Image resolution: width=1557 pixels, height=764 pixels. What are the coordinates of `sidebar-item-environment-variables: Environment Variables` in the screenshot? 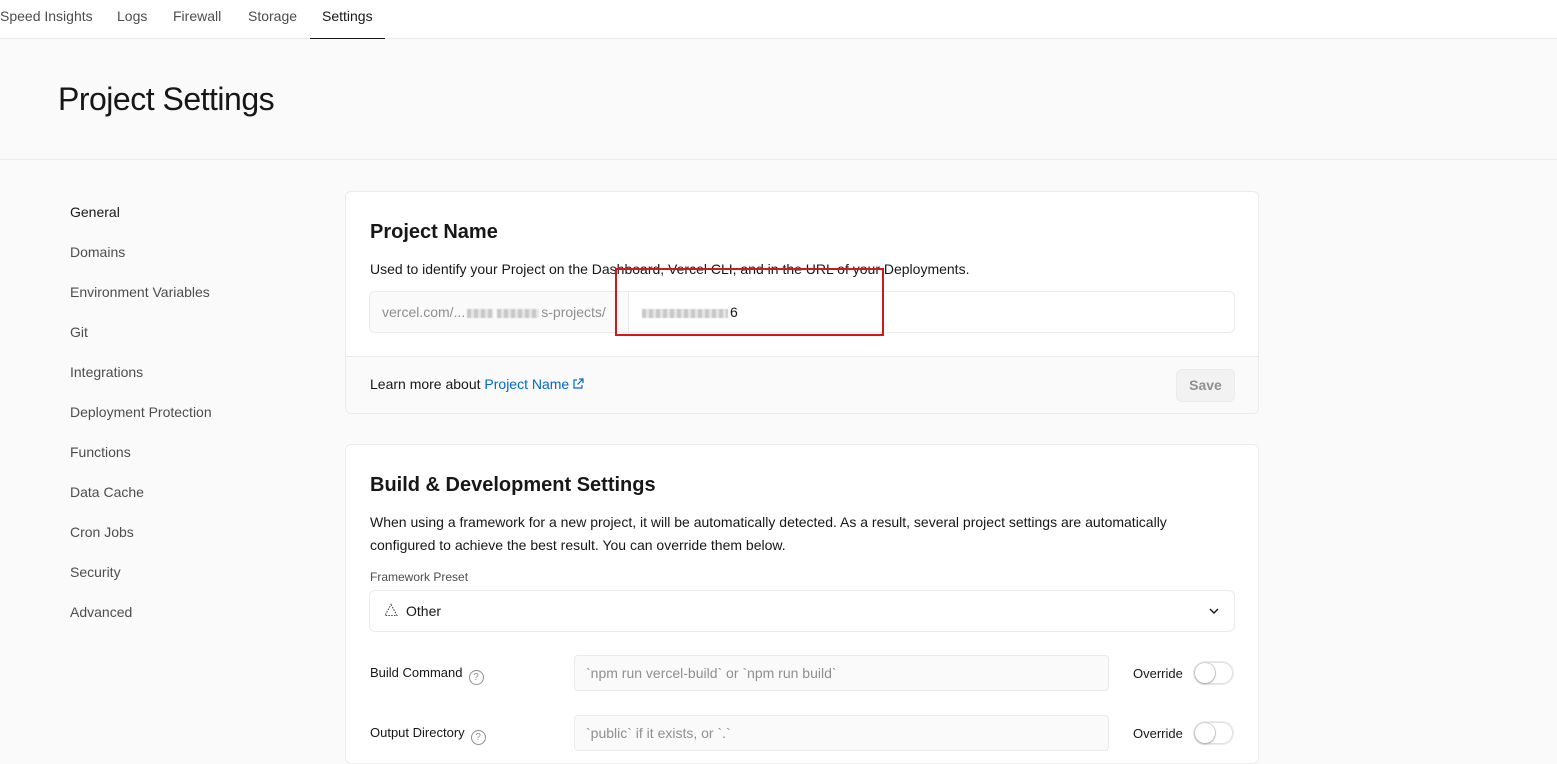 It's located at (140, 292).